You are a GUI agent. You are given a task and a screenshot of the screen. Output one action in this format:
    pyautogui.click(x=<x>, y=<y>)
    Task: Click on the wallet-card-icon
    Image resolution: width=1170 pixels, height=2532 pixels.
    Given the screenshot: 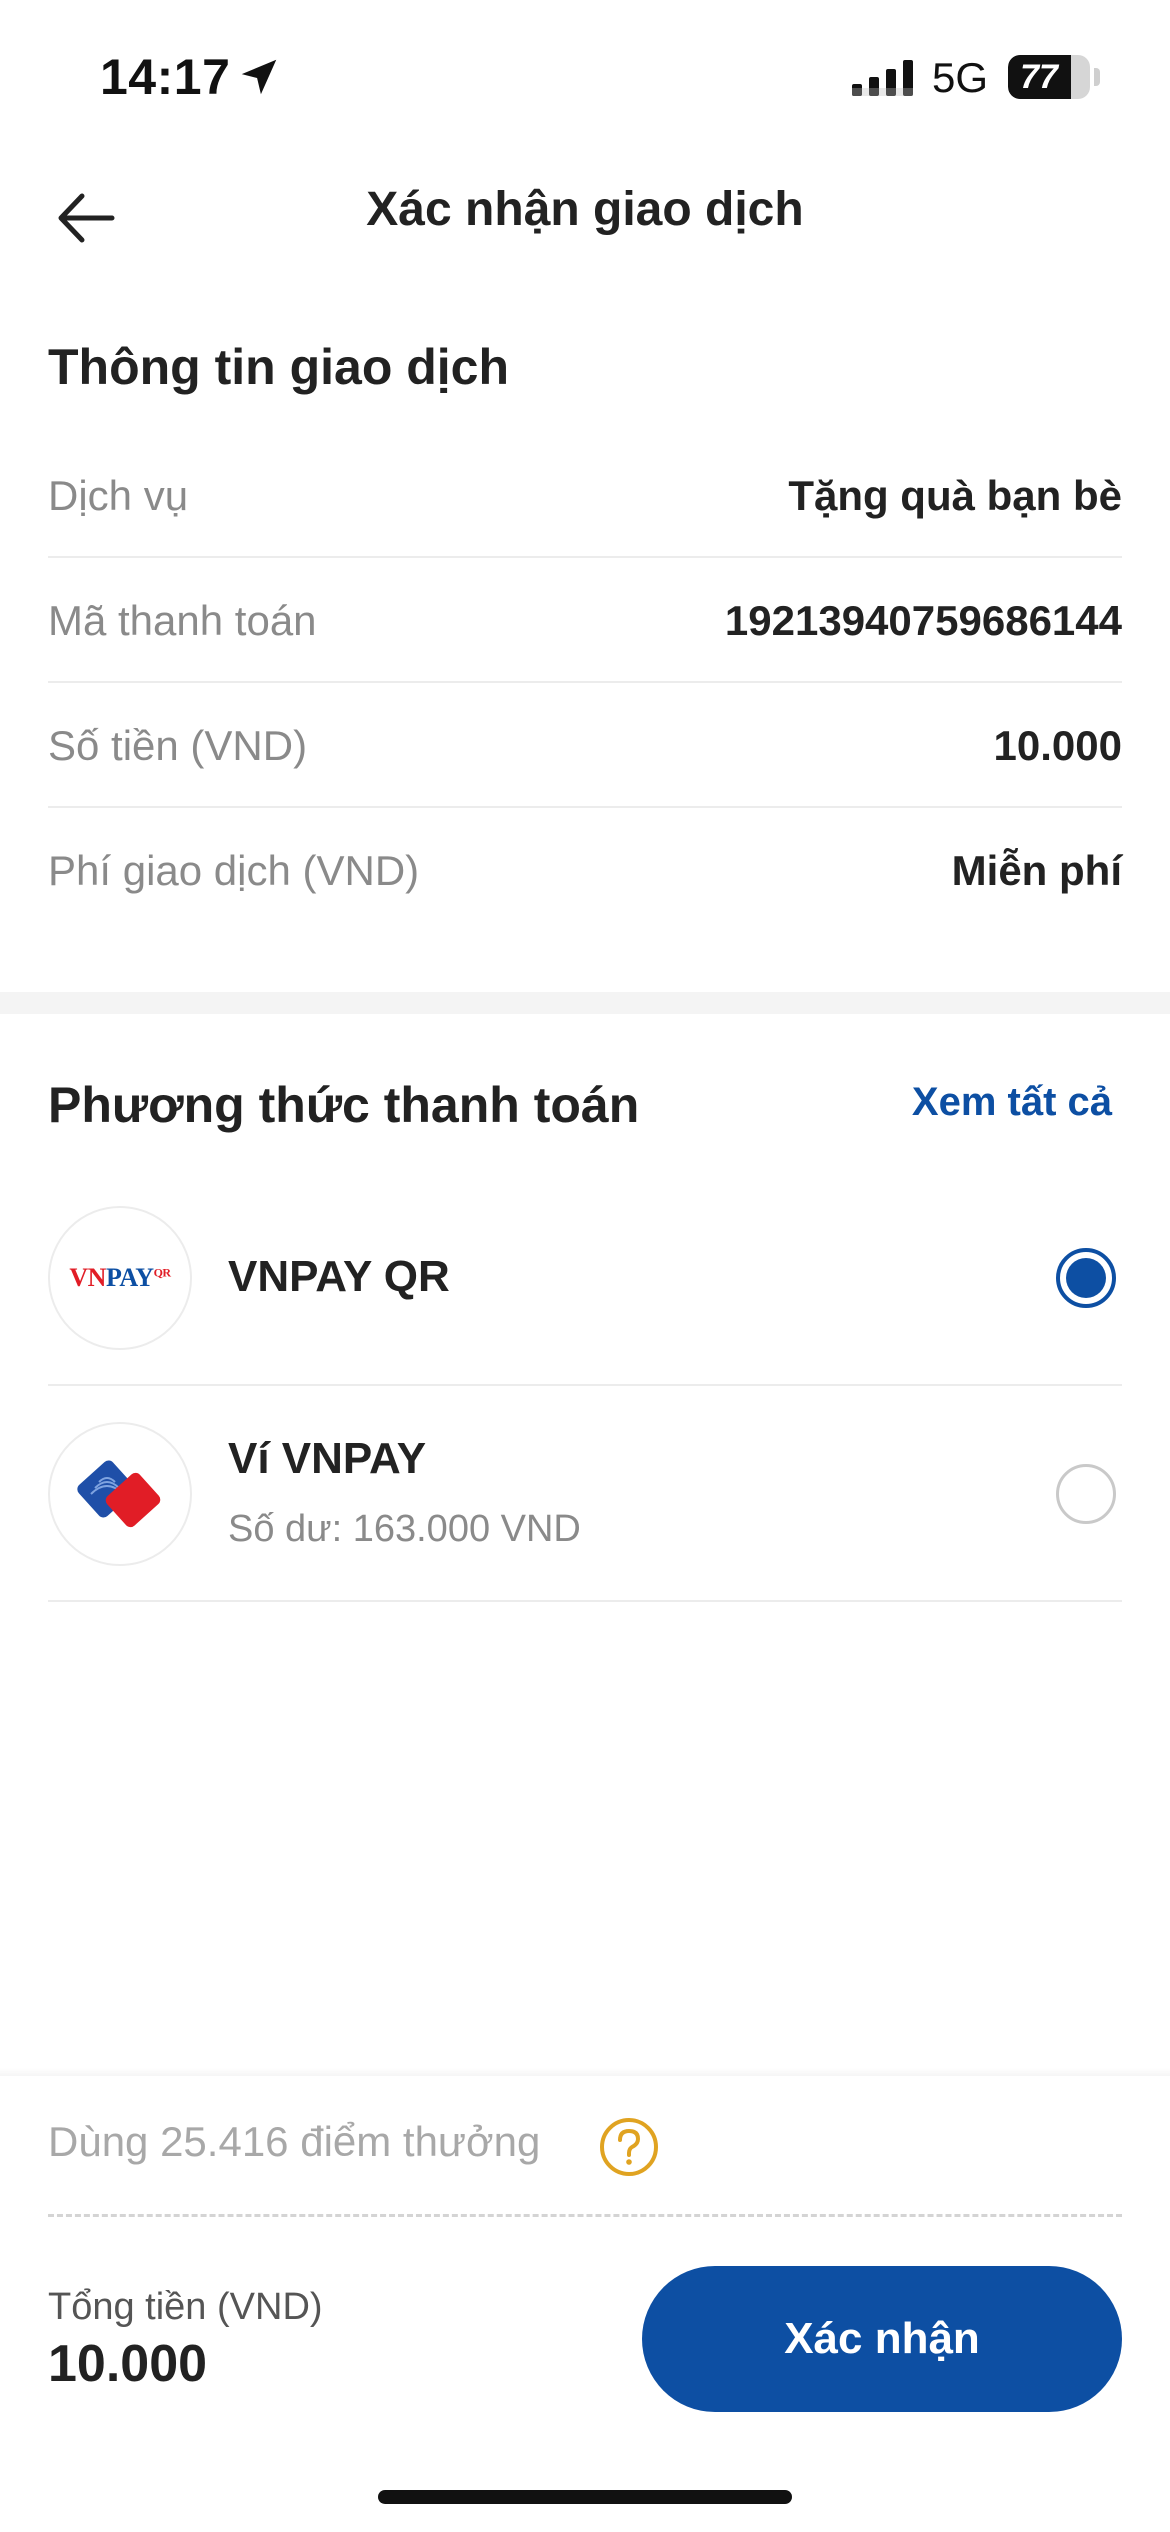 What is the action you would take?
    pyautogui.click(x=119, y=1494)
    